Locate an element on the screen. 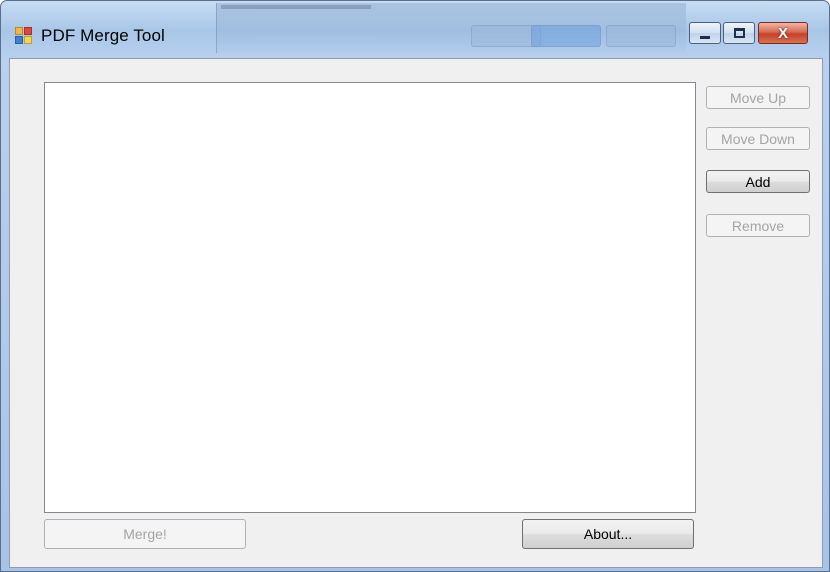 The width and height of the screenshot is (830, 572). caption-buttons: X is located at coordinates (755, 35).